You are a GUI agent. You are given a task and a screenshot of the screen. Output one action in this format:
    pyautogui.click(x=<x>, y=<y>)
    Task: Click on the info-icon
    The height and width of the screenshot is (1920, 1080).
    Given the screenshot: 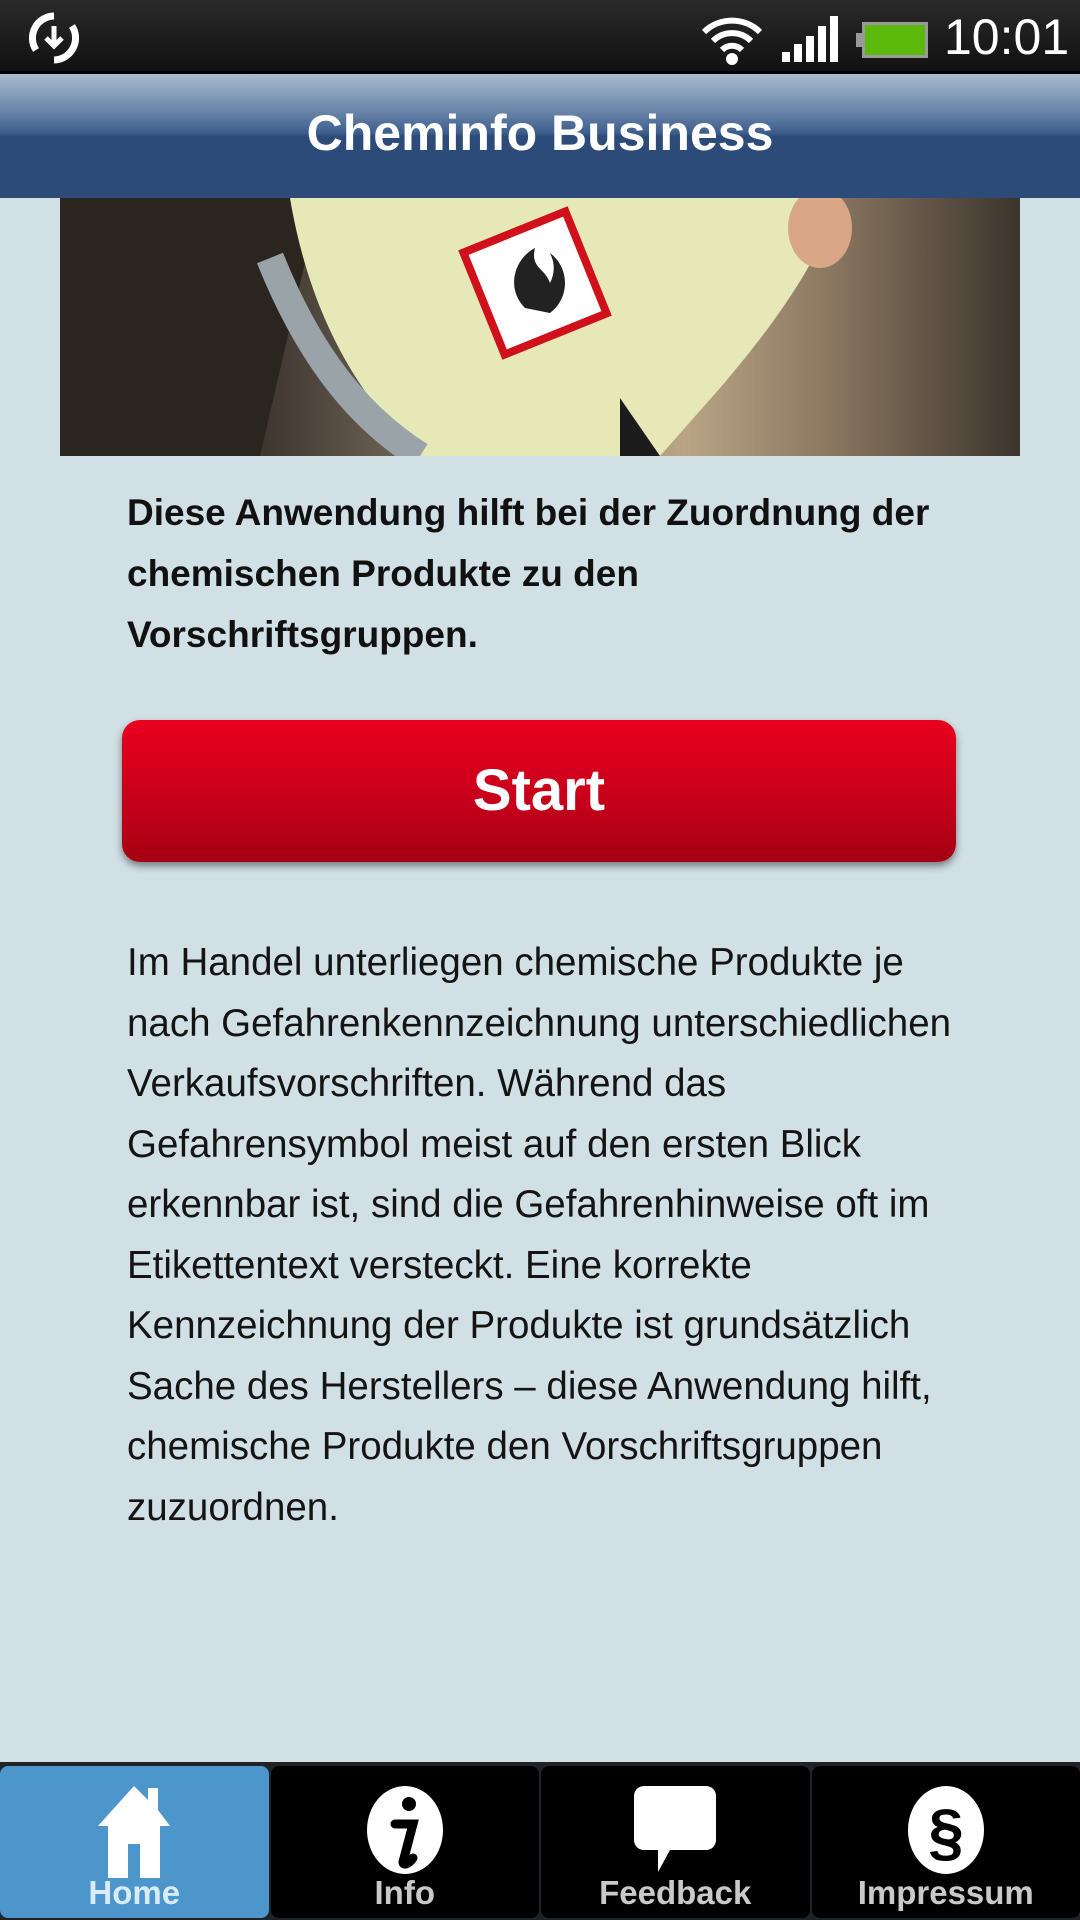 What is the action you would take?
    pyautogui.click(x=404, y=1830)
    